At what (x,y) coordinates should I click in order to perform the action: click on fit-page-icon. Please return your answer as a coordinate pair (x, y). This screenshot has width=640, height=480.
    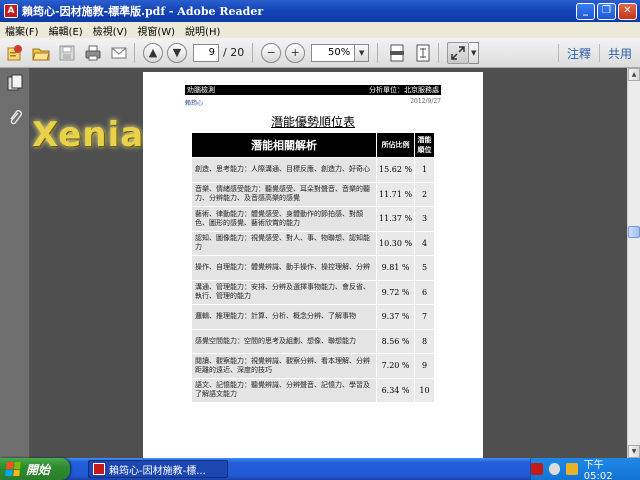
    Looking at the image, I should click on (423, 52).